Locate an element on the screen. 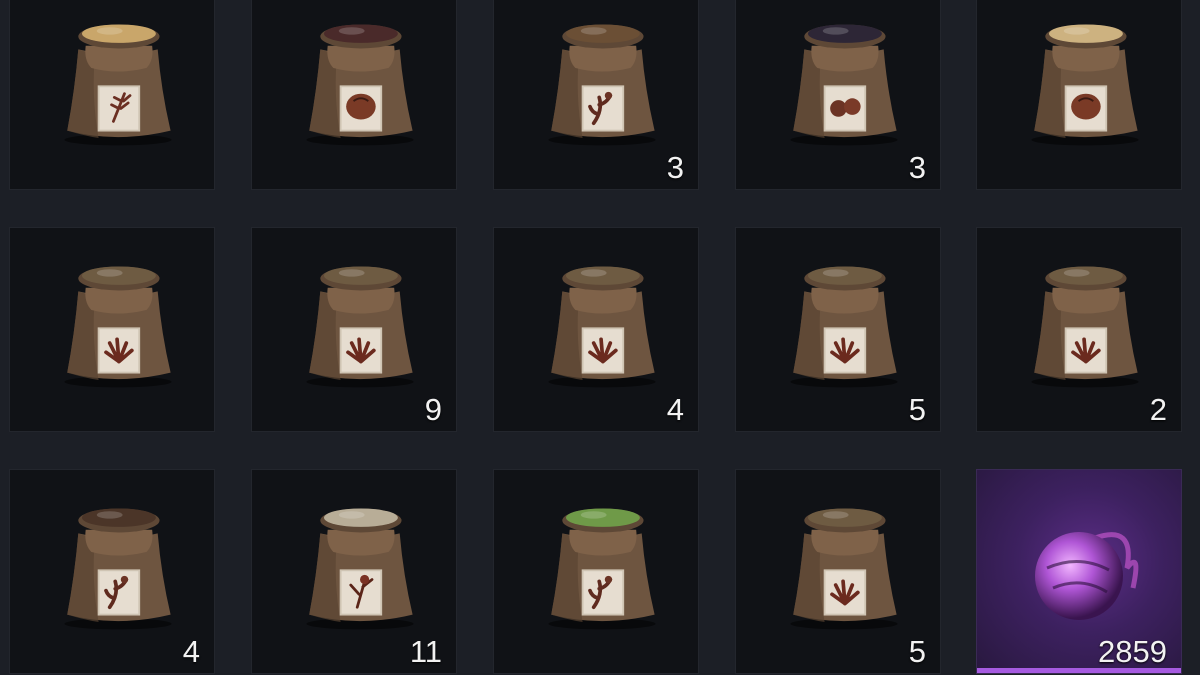 The height and width of the screenshot is (675, 1200). bean-seed-bag-icon is located at coordinates (360, 78).